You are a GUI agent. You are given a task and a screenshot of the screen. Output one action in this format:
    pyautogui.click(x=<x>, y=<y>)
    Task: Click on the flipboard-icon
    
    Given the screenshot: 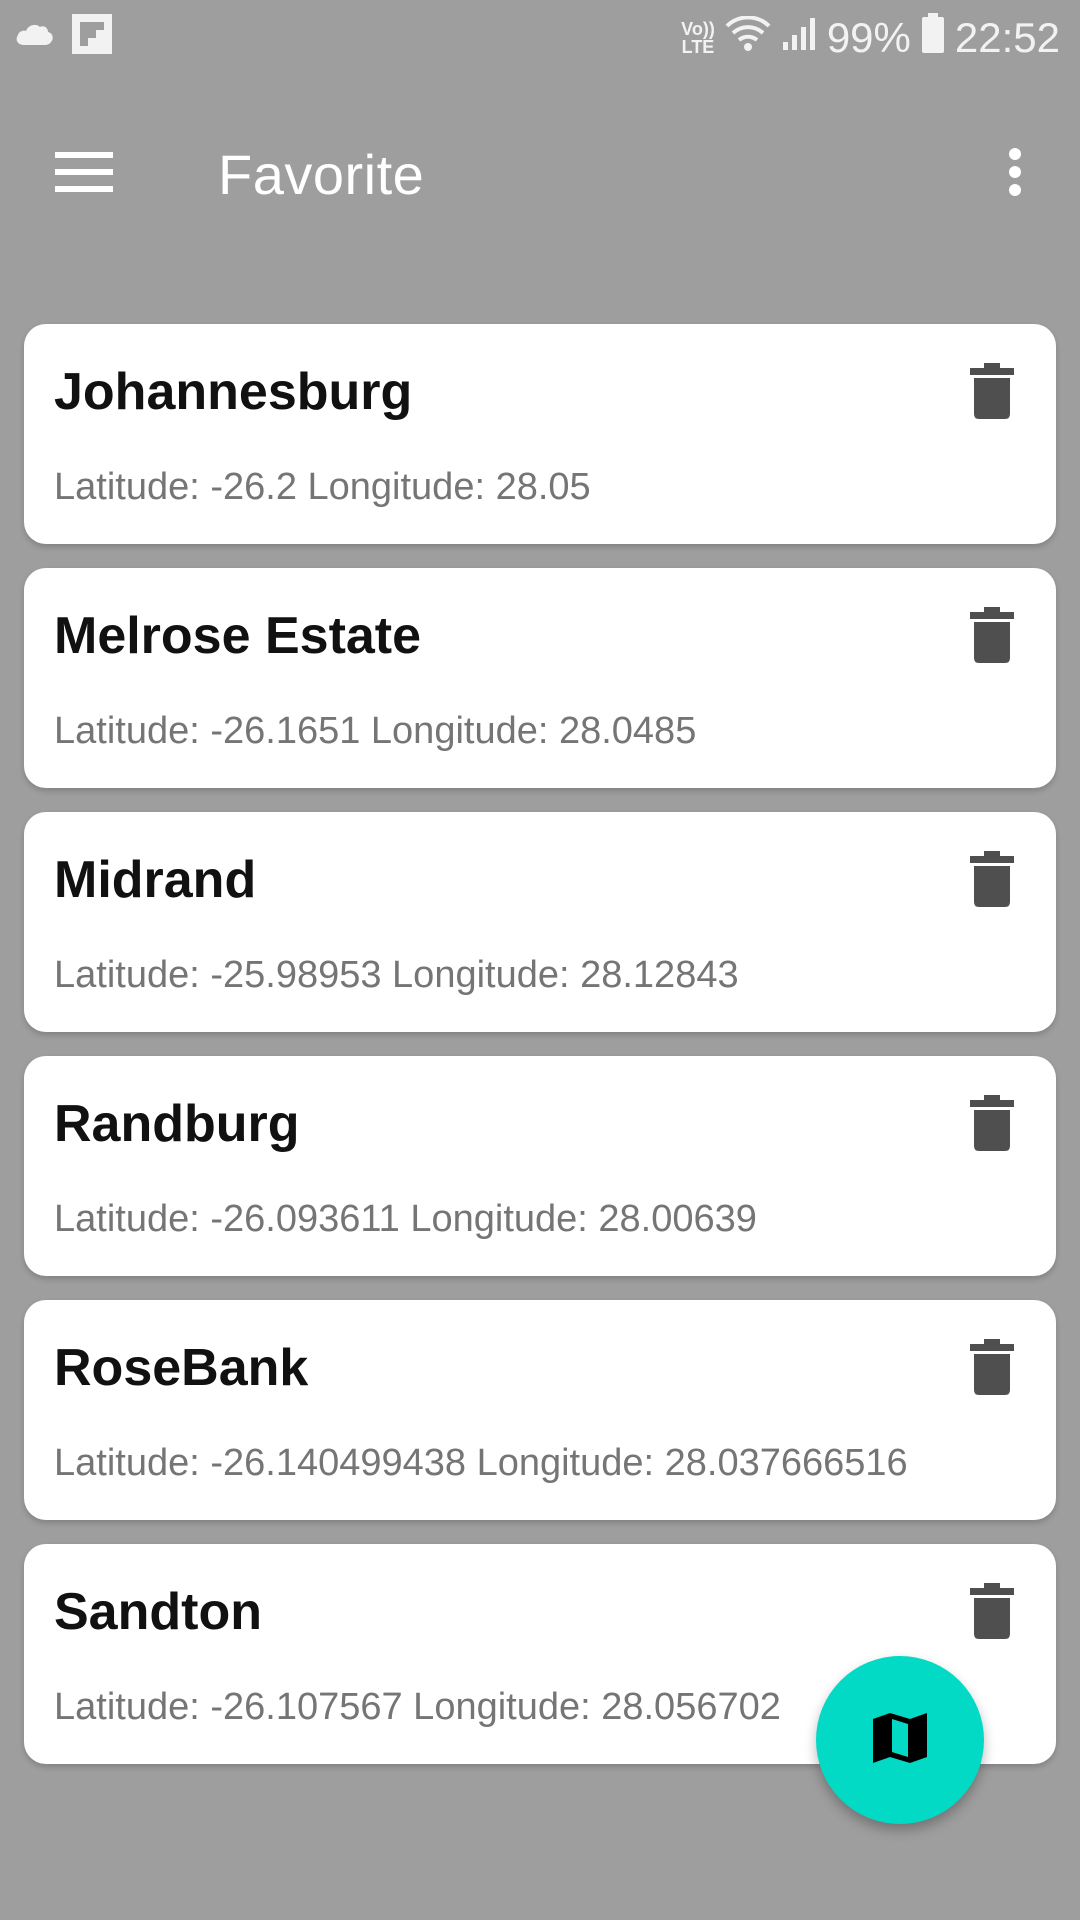 What is the action you would take?
    pyautogui.click(x=92, y=36)
    